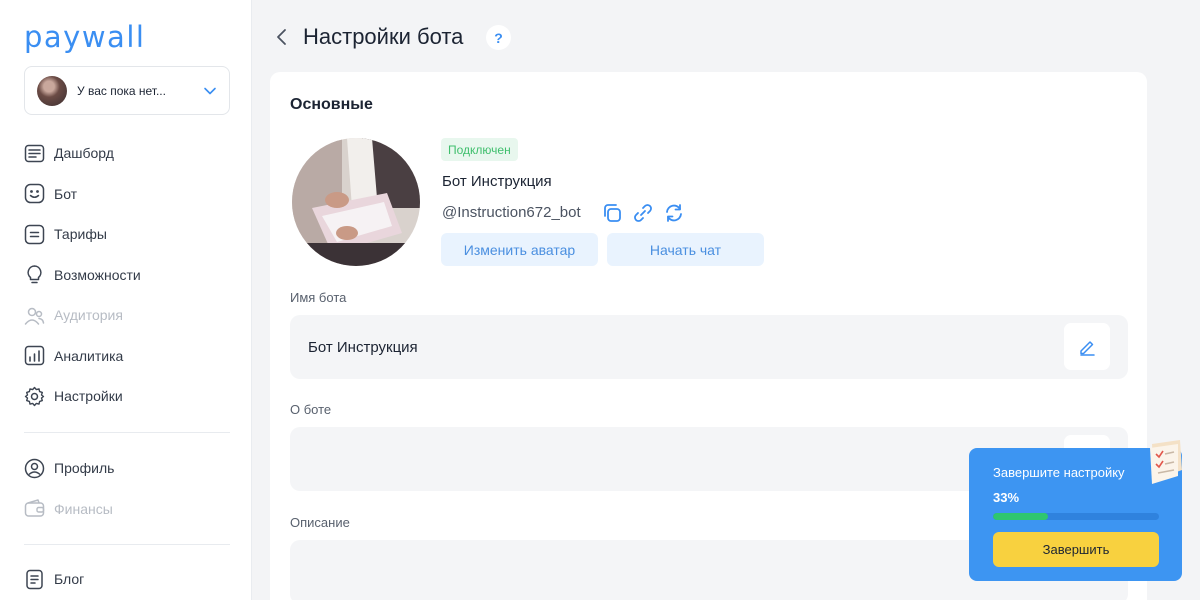  I want to click on link-icon, so click(643, 213).